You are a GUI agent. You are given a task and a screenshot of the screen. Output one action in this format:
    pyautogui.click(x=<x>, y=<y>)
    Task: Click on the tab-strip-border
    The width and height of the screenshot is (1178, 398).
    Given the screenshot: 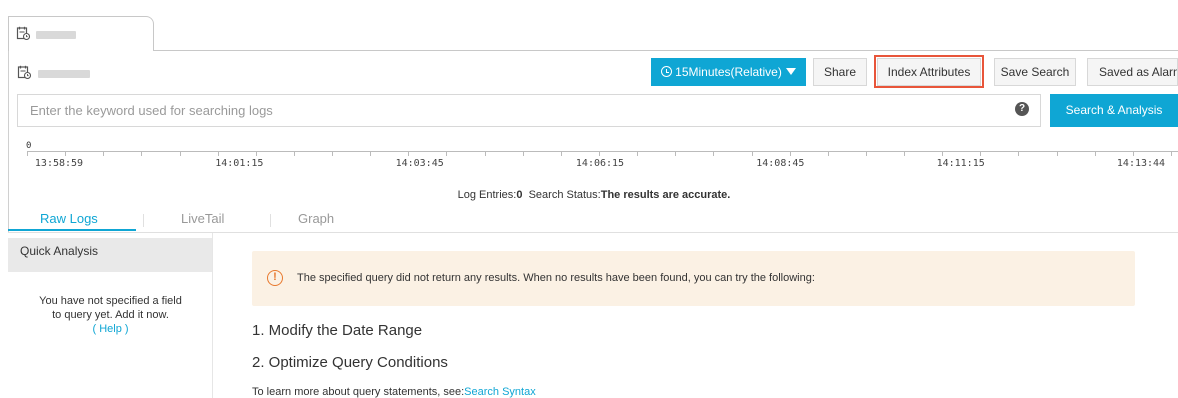 What is the action you would take?
    pyautogui.click(x=665, y=50)
    